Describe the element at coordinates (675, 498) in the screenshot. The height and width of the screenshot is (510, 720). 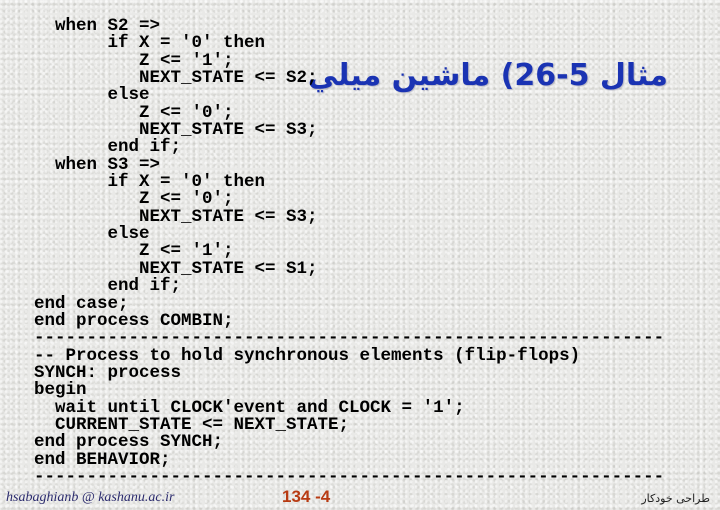
I see `footer-course-title: طراحی خودکار` at that location.